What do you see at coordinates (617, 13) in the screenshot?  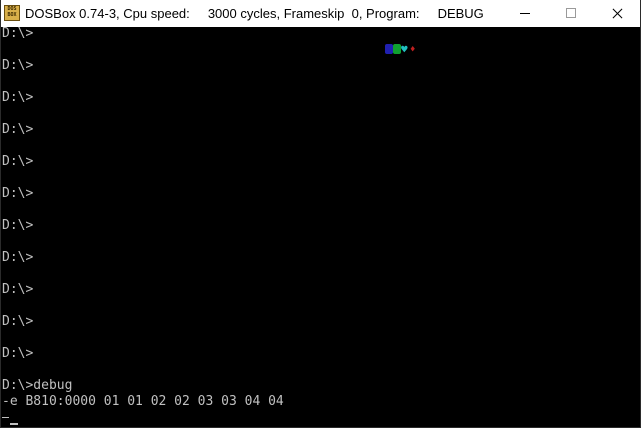 I see `close-button` at bounding box center [617, 13].